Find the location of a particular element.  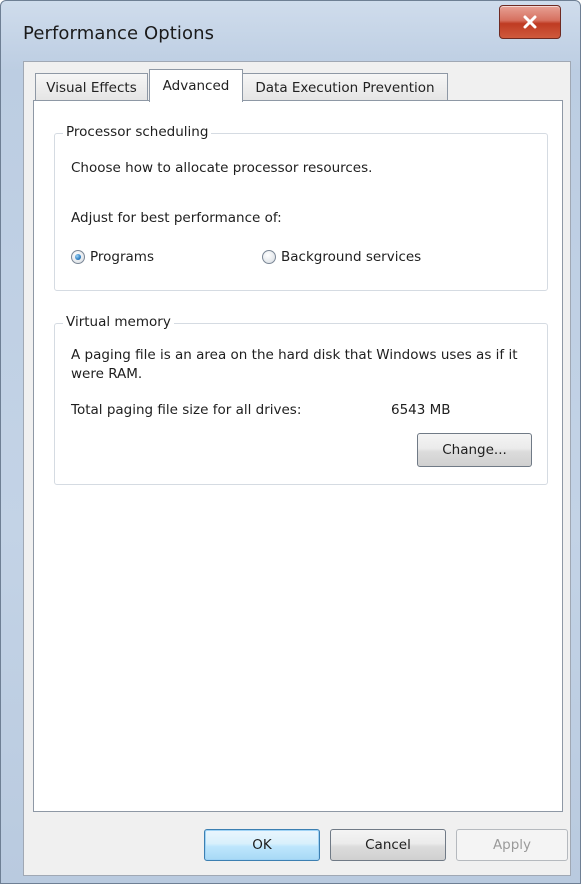

total-paging-label: Total paging file size for all drives: is located at coordinates (186, 410).